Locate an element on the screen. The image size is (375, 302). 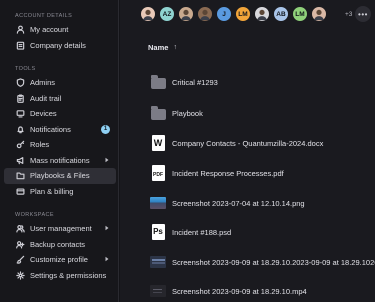
file-name: Screenshot 2023-09-09 at 18.29.10.mp4 is located at coordinates (239, 291).